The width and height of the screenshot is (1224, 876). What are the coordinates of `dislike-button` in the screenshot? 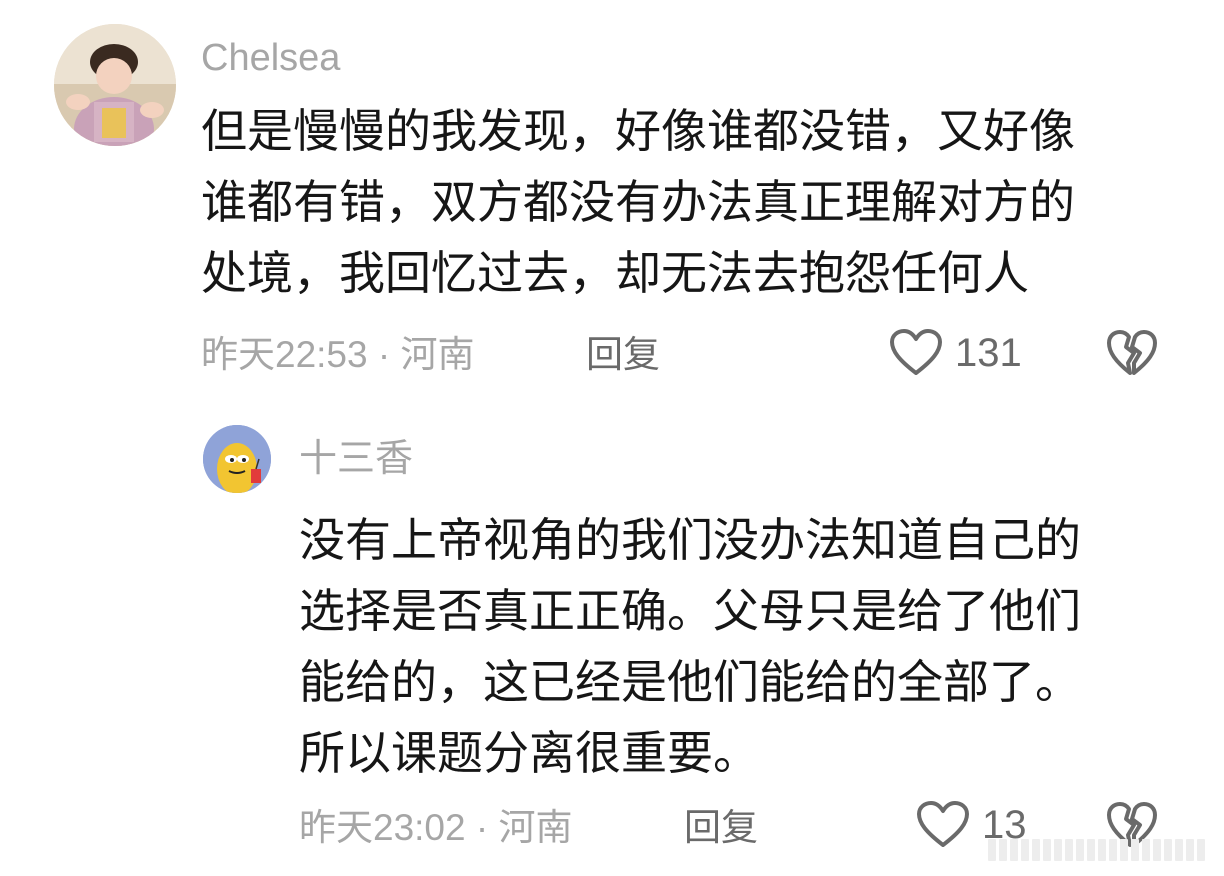 It's located at (1132, 355).